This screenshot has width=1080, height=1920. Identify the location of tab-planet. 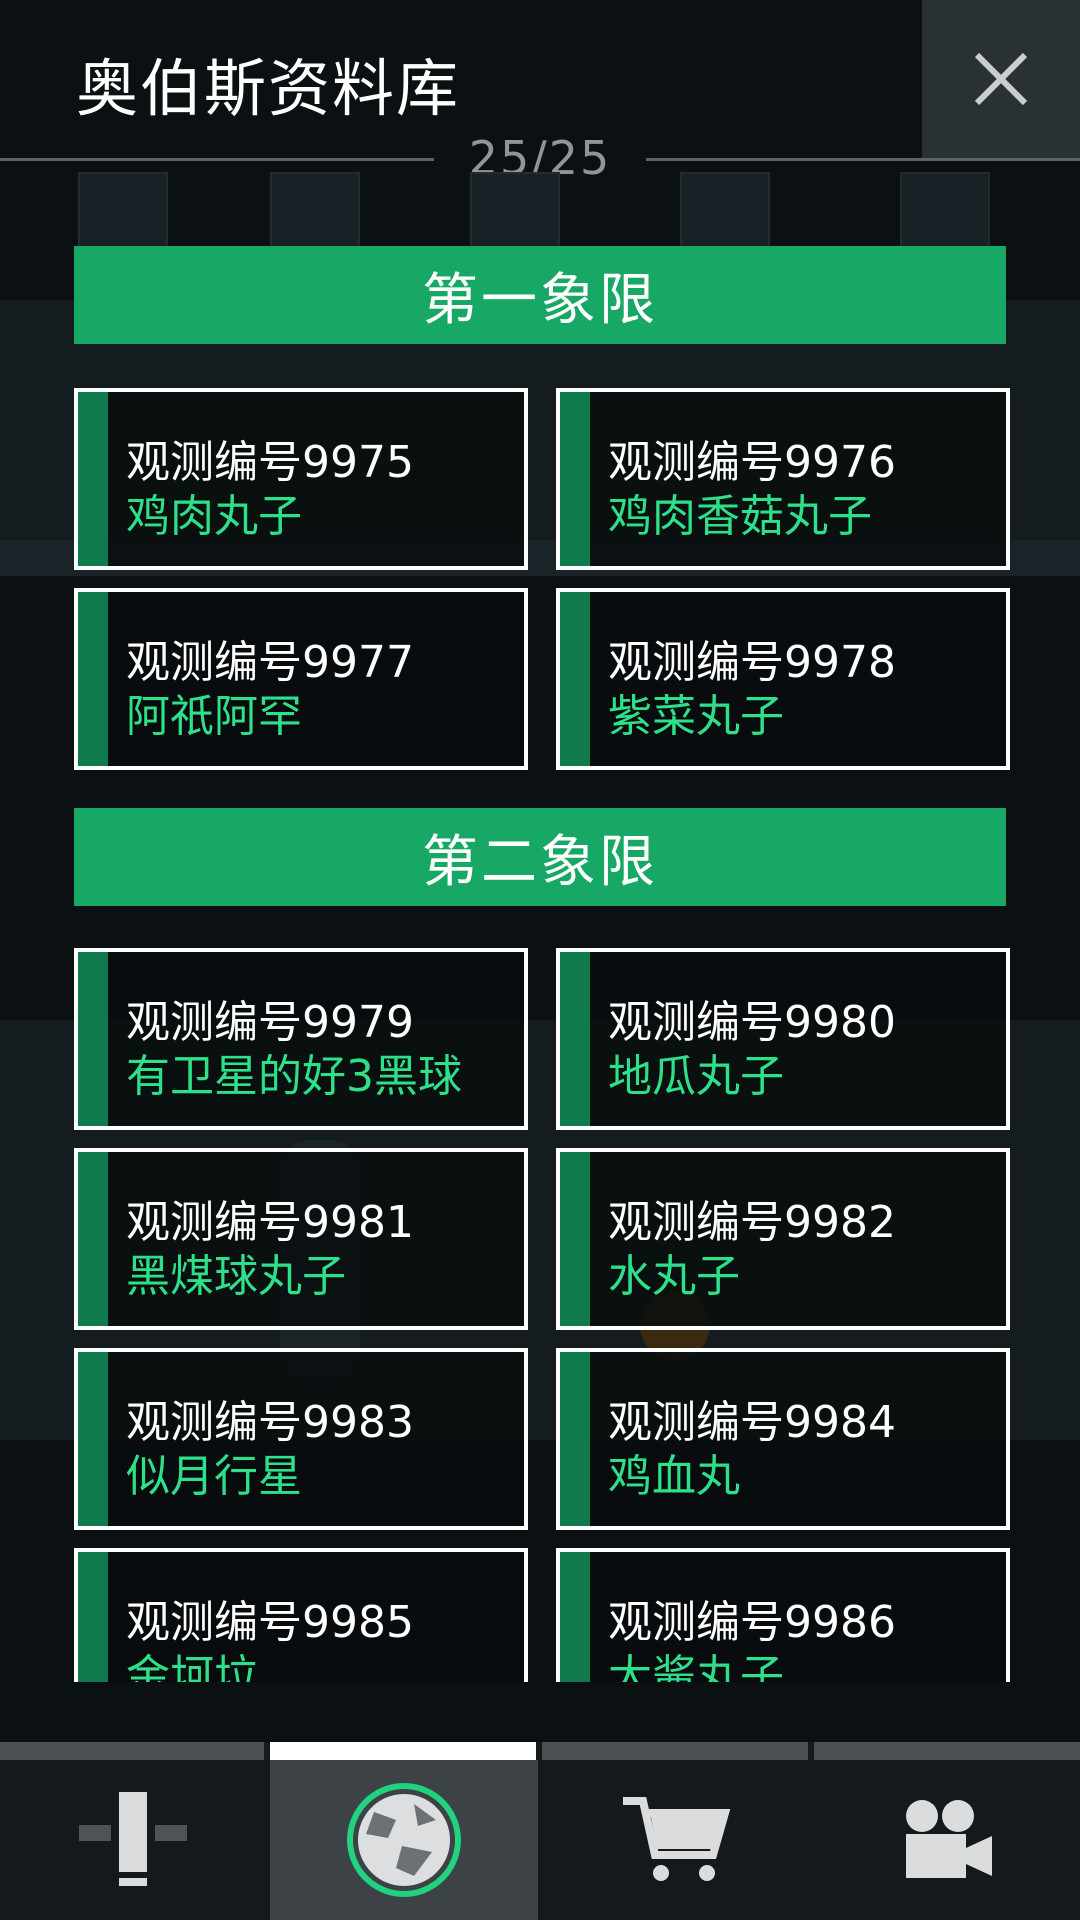
(404, 1840).